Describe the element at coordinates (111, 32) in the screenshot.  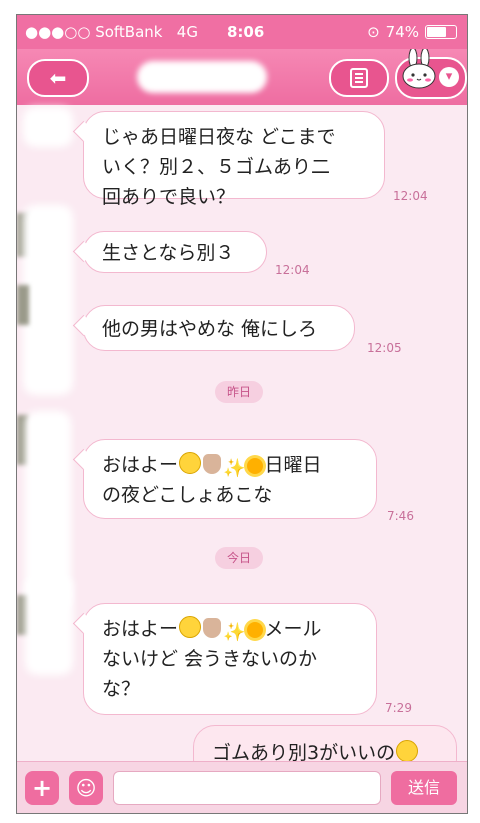
I see `carrier-label: ●●●○○ SoftBank 4G` at that location.